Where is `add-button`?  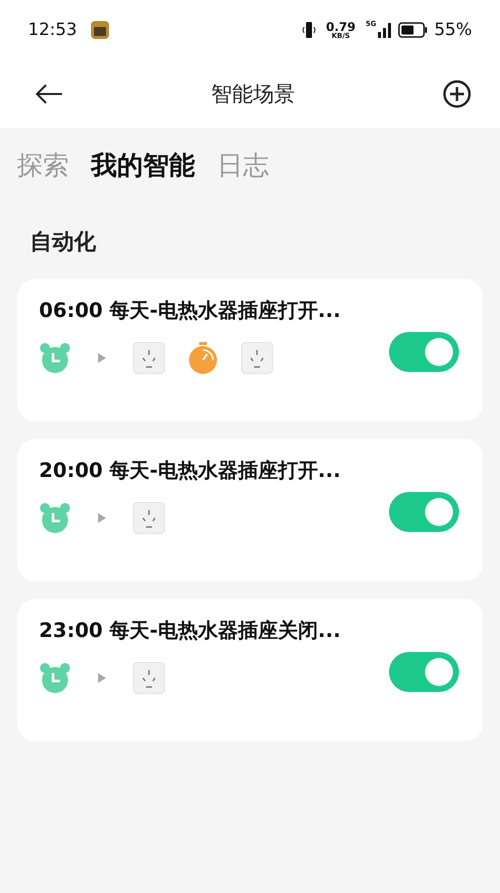 add-button is located at coordinates (457, 94).